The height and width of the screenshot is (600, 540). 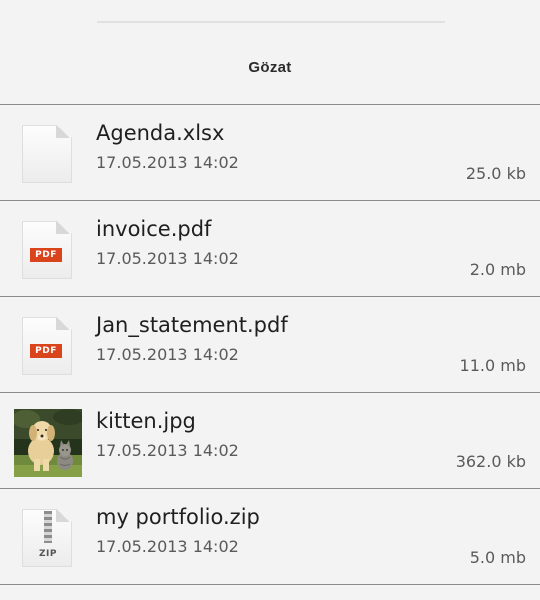 What do you see at coordinates (497, 269) in the screenshot?
I see `file-size: 2.0 mb` at bounding box center [497, 269].